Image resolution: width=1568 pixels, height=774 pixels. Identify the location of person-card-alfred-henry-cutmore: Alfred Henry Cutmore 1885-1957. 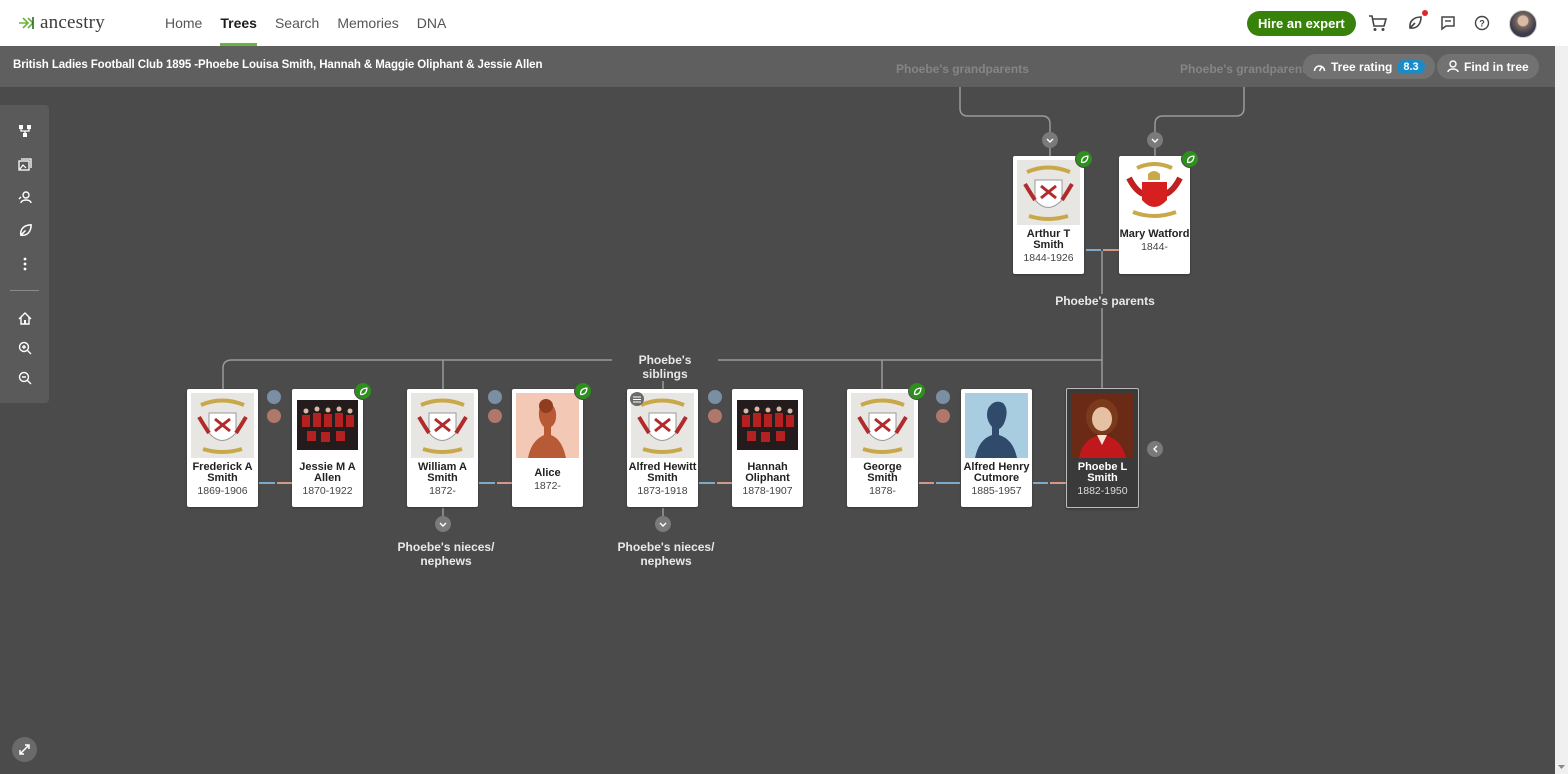
(996, 448).